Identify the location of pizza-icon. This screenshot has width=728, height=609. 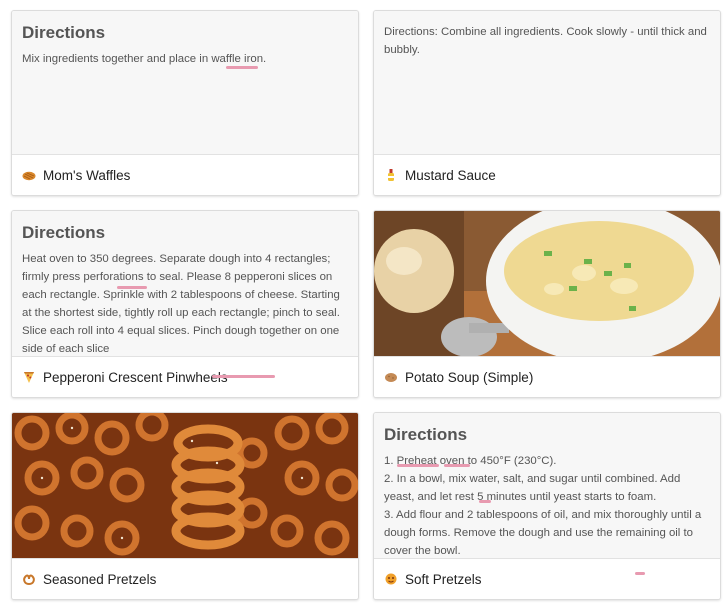
(29, 377).